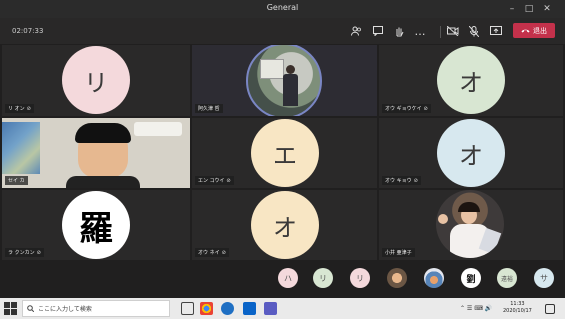 This screenshot has height=319, width=565. I want to click on person-hair, so click(469, 207).